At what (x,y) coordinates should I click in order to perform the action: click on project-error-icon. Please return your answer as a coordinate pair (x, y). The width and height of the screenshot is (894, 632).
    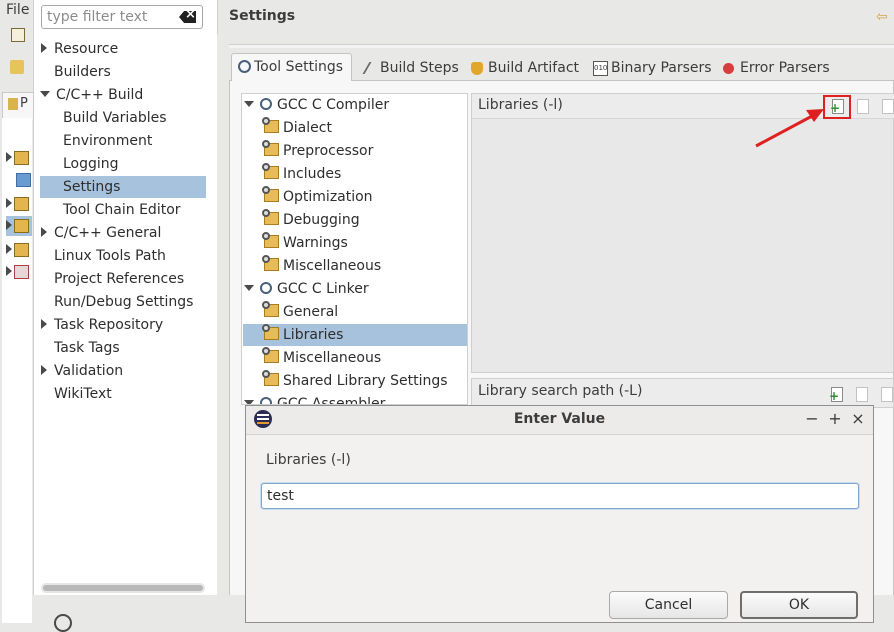
    Looking at the image, I should click on (21, 272).